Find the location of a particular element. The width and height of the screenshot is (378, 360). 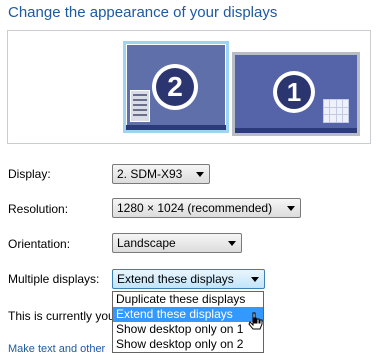

monitor-number-badge: 1 is located at coordinates (294, 92).